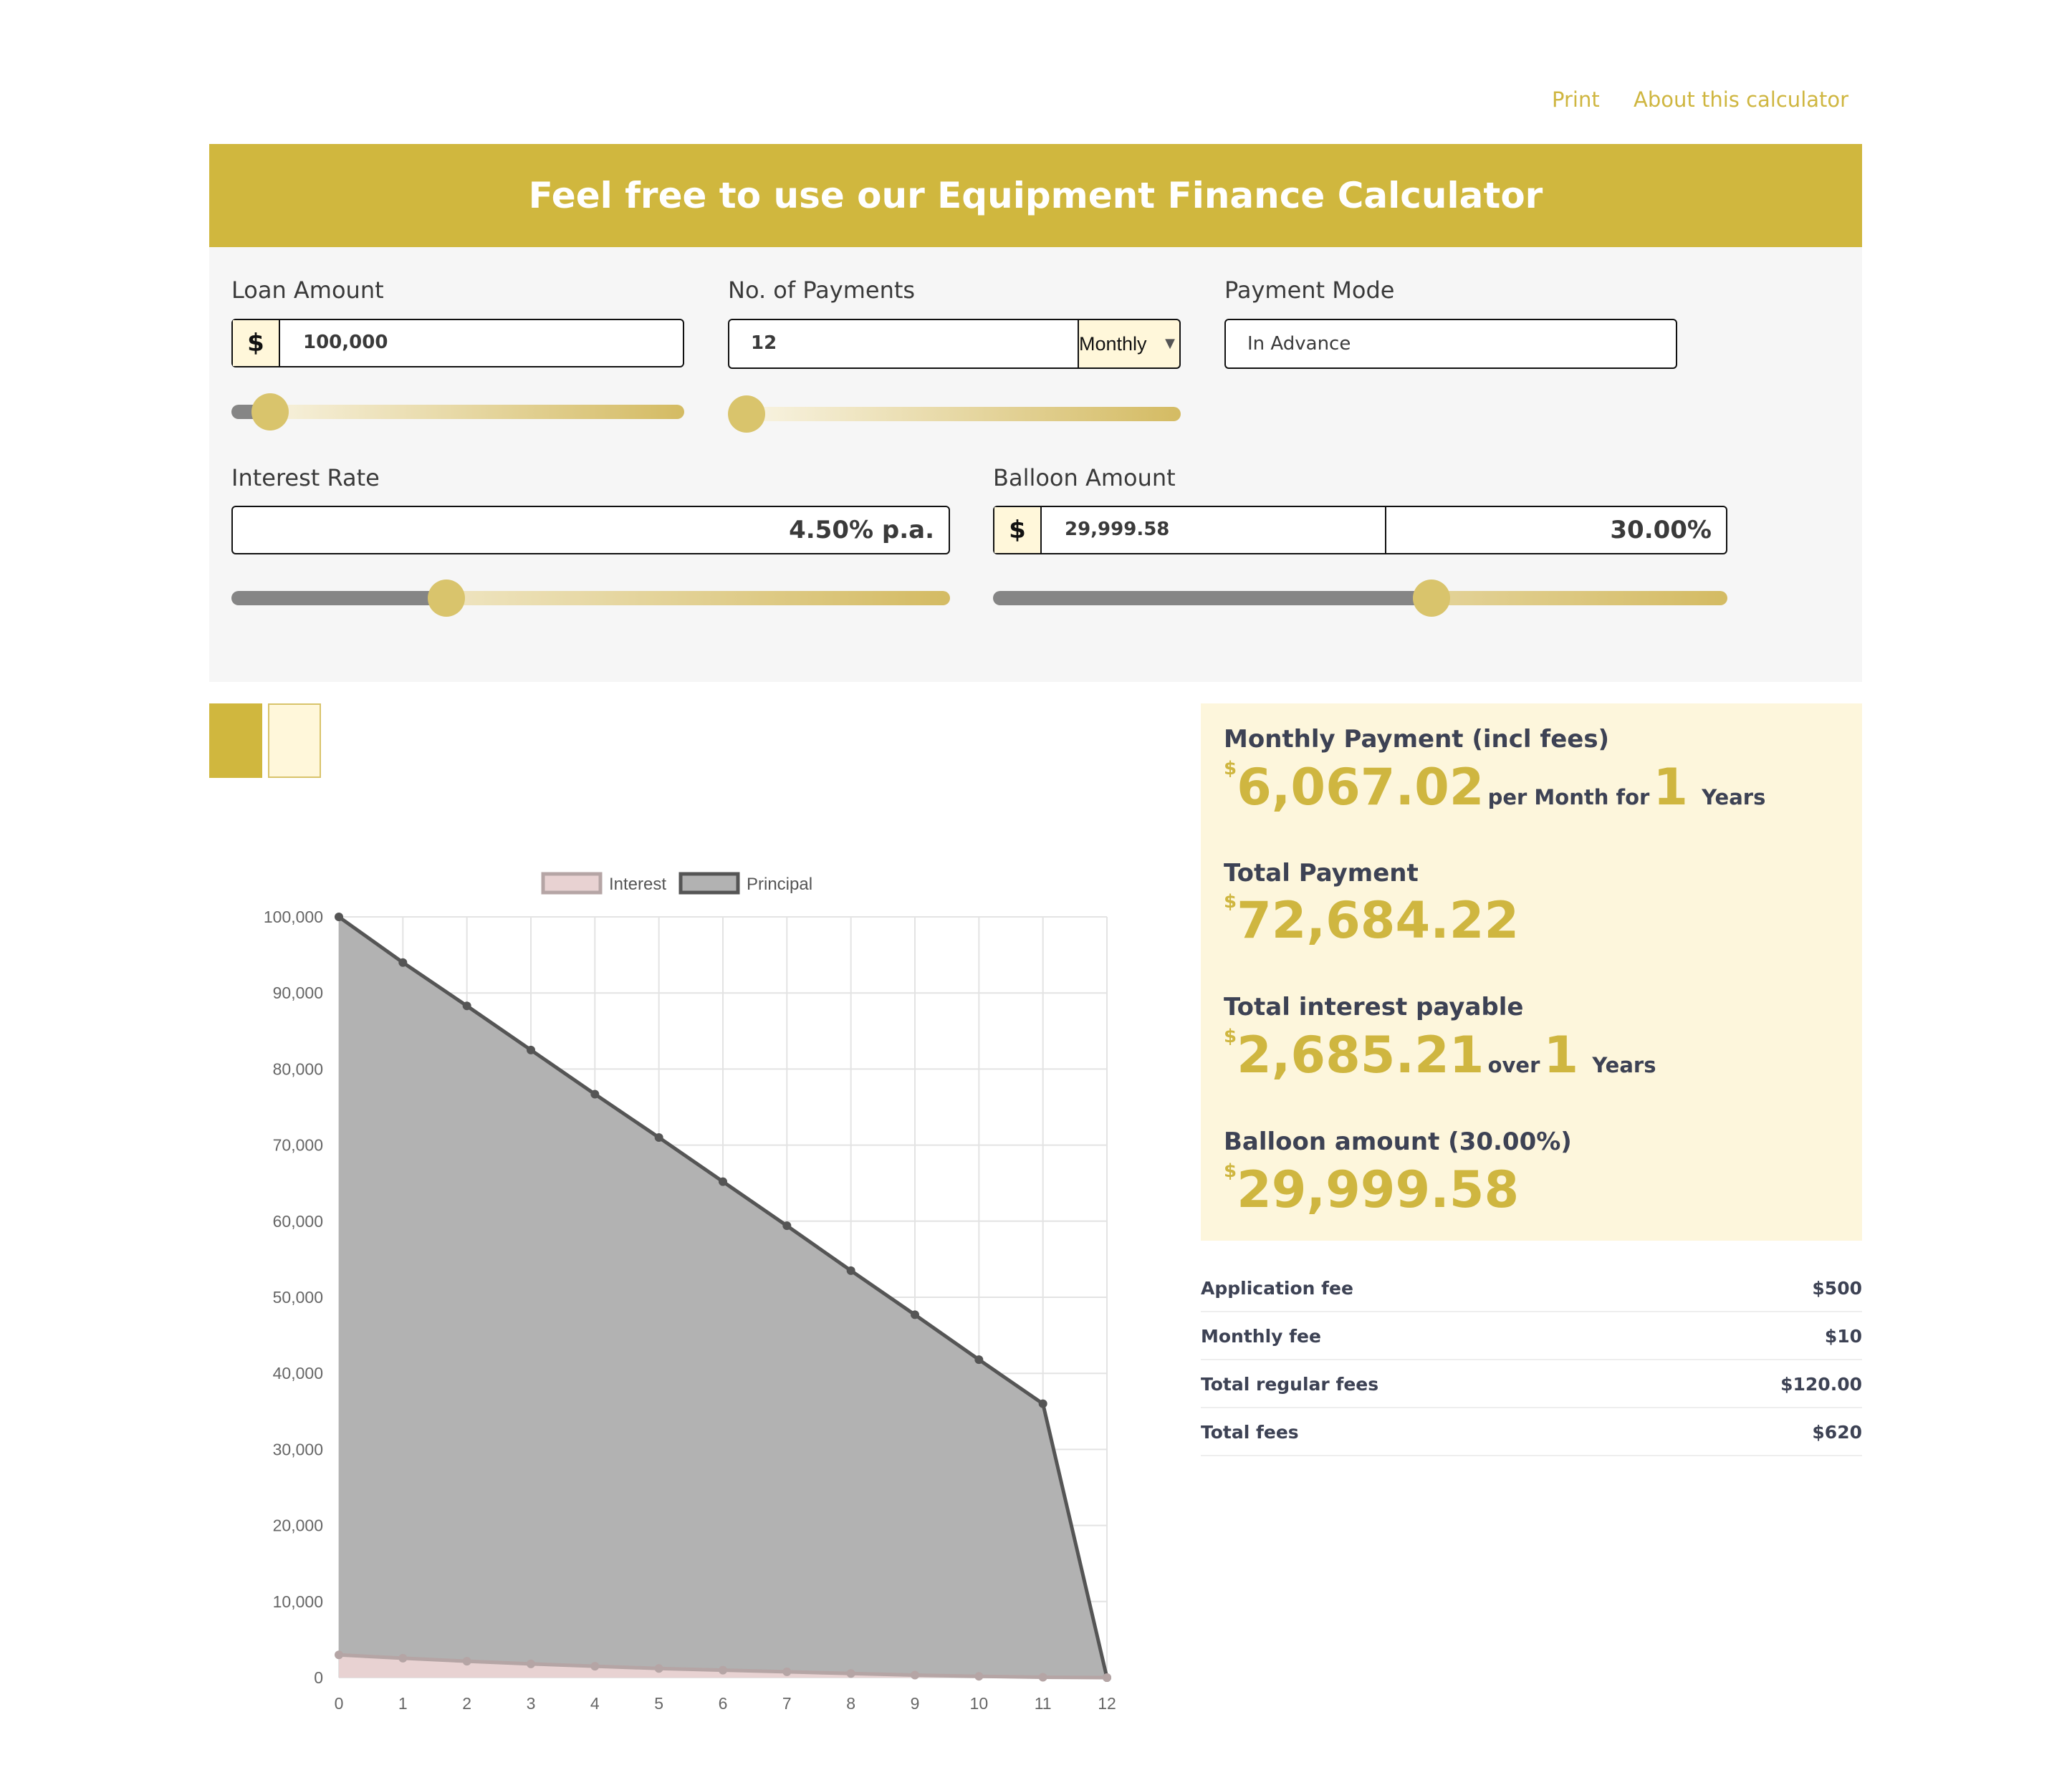 The width and height of the screenshot is (2072, 1765). I want to click on frequency-select: Monthly ▼, so click(1129, 344).